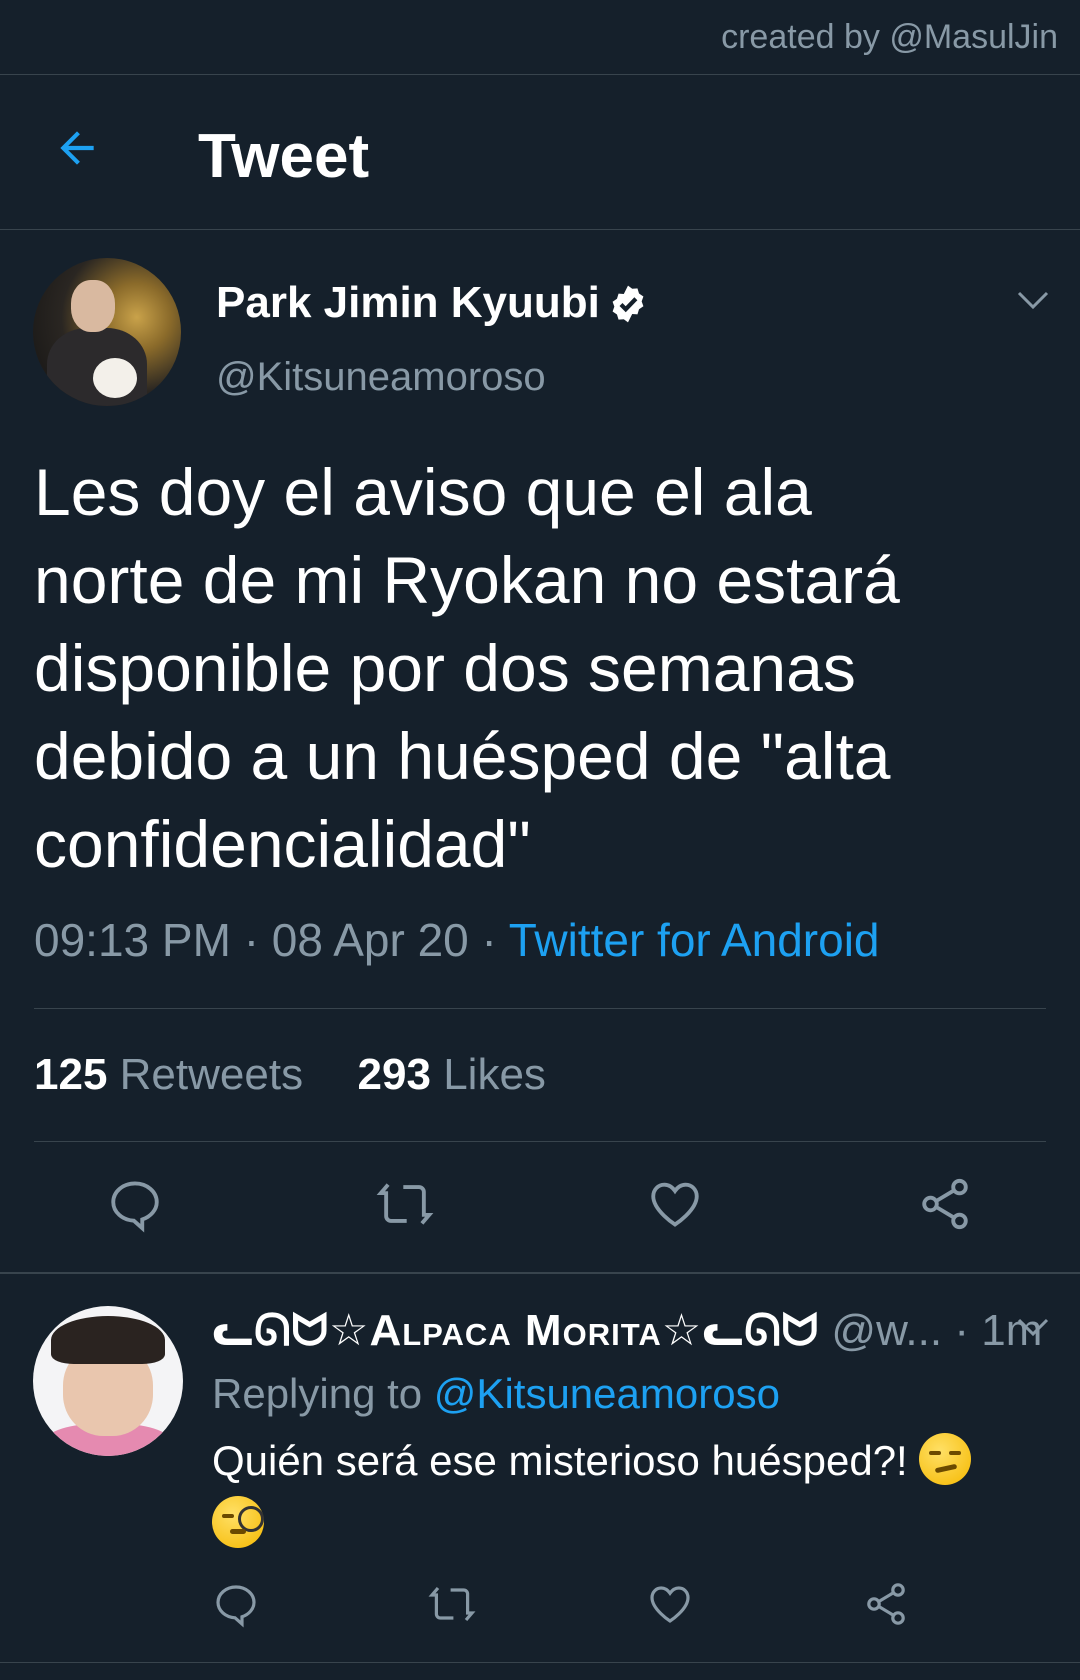  I want to click on author-name: Park Jimin Kyuubi, so click(408, 303).